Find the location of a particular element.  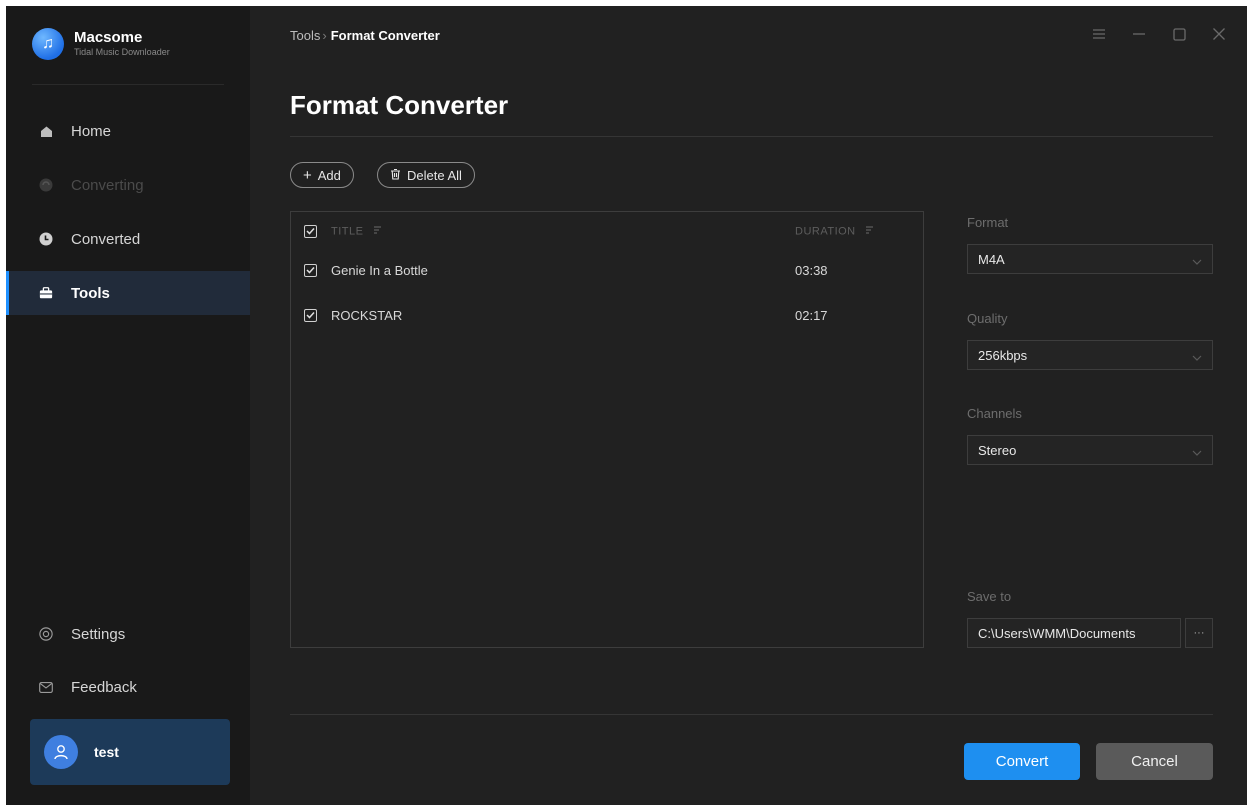

track-title: ROCKSTAR is located at coordinates (367, 315).